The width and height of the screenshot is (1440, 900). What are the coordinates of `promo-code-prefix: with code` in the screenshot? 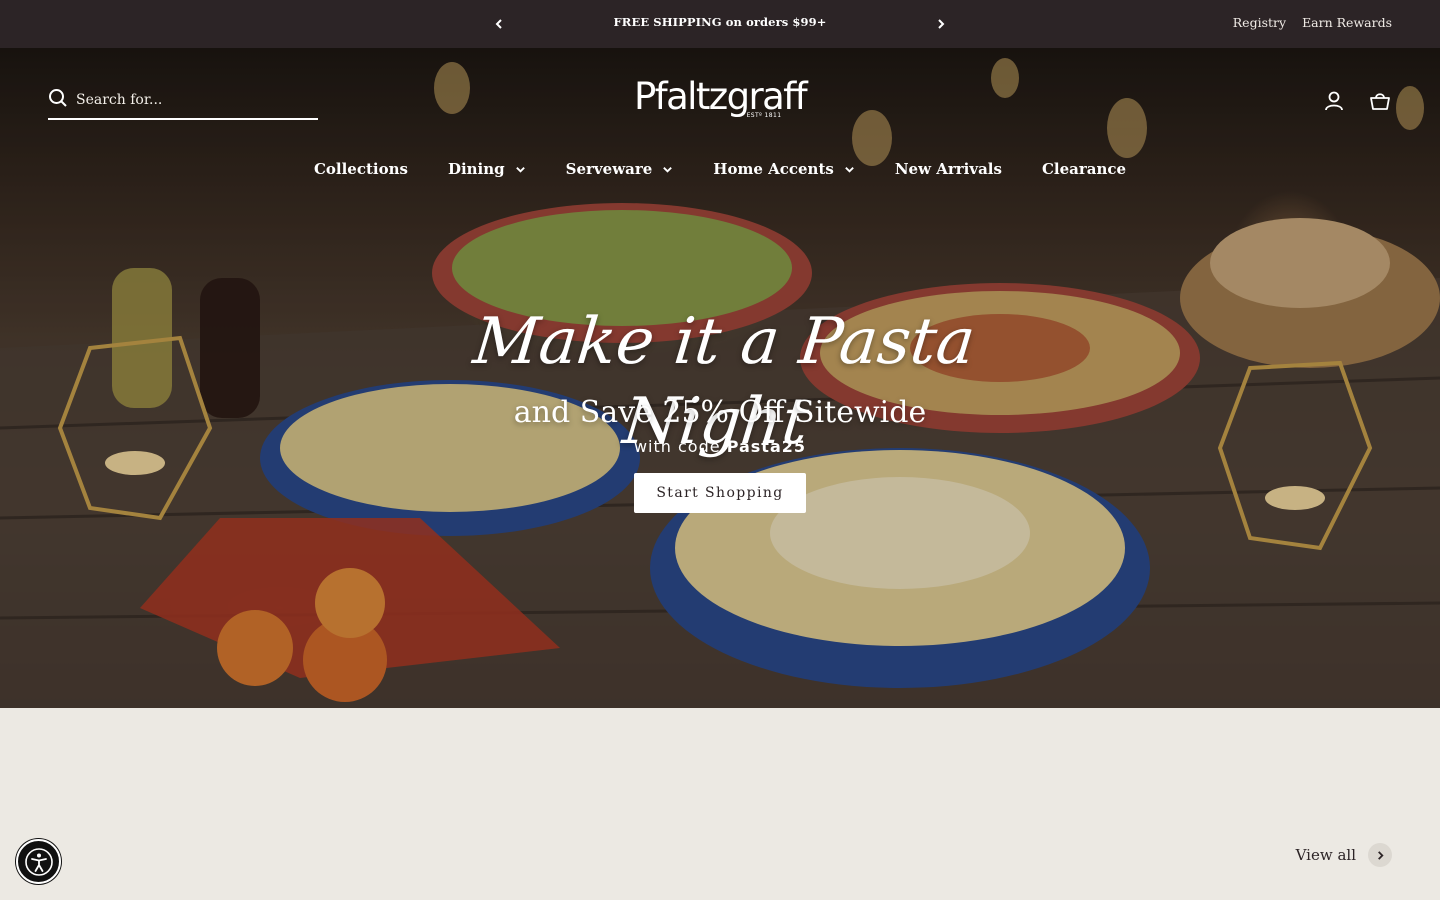 It's located at (677, 446).